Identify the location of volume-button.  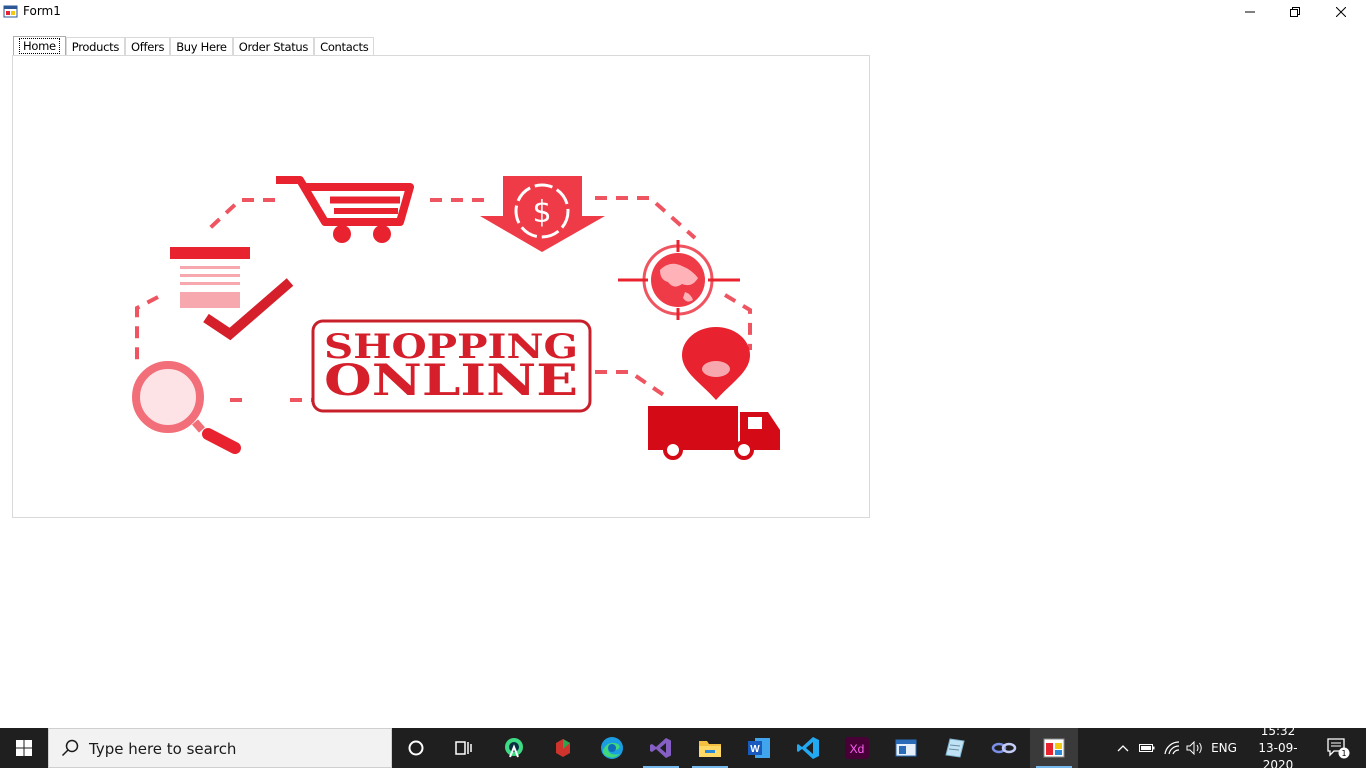
(1195, 748).